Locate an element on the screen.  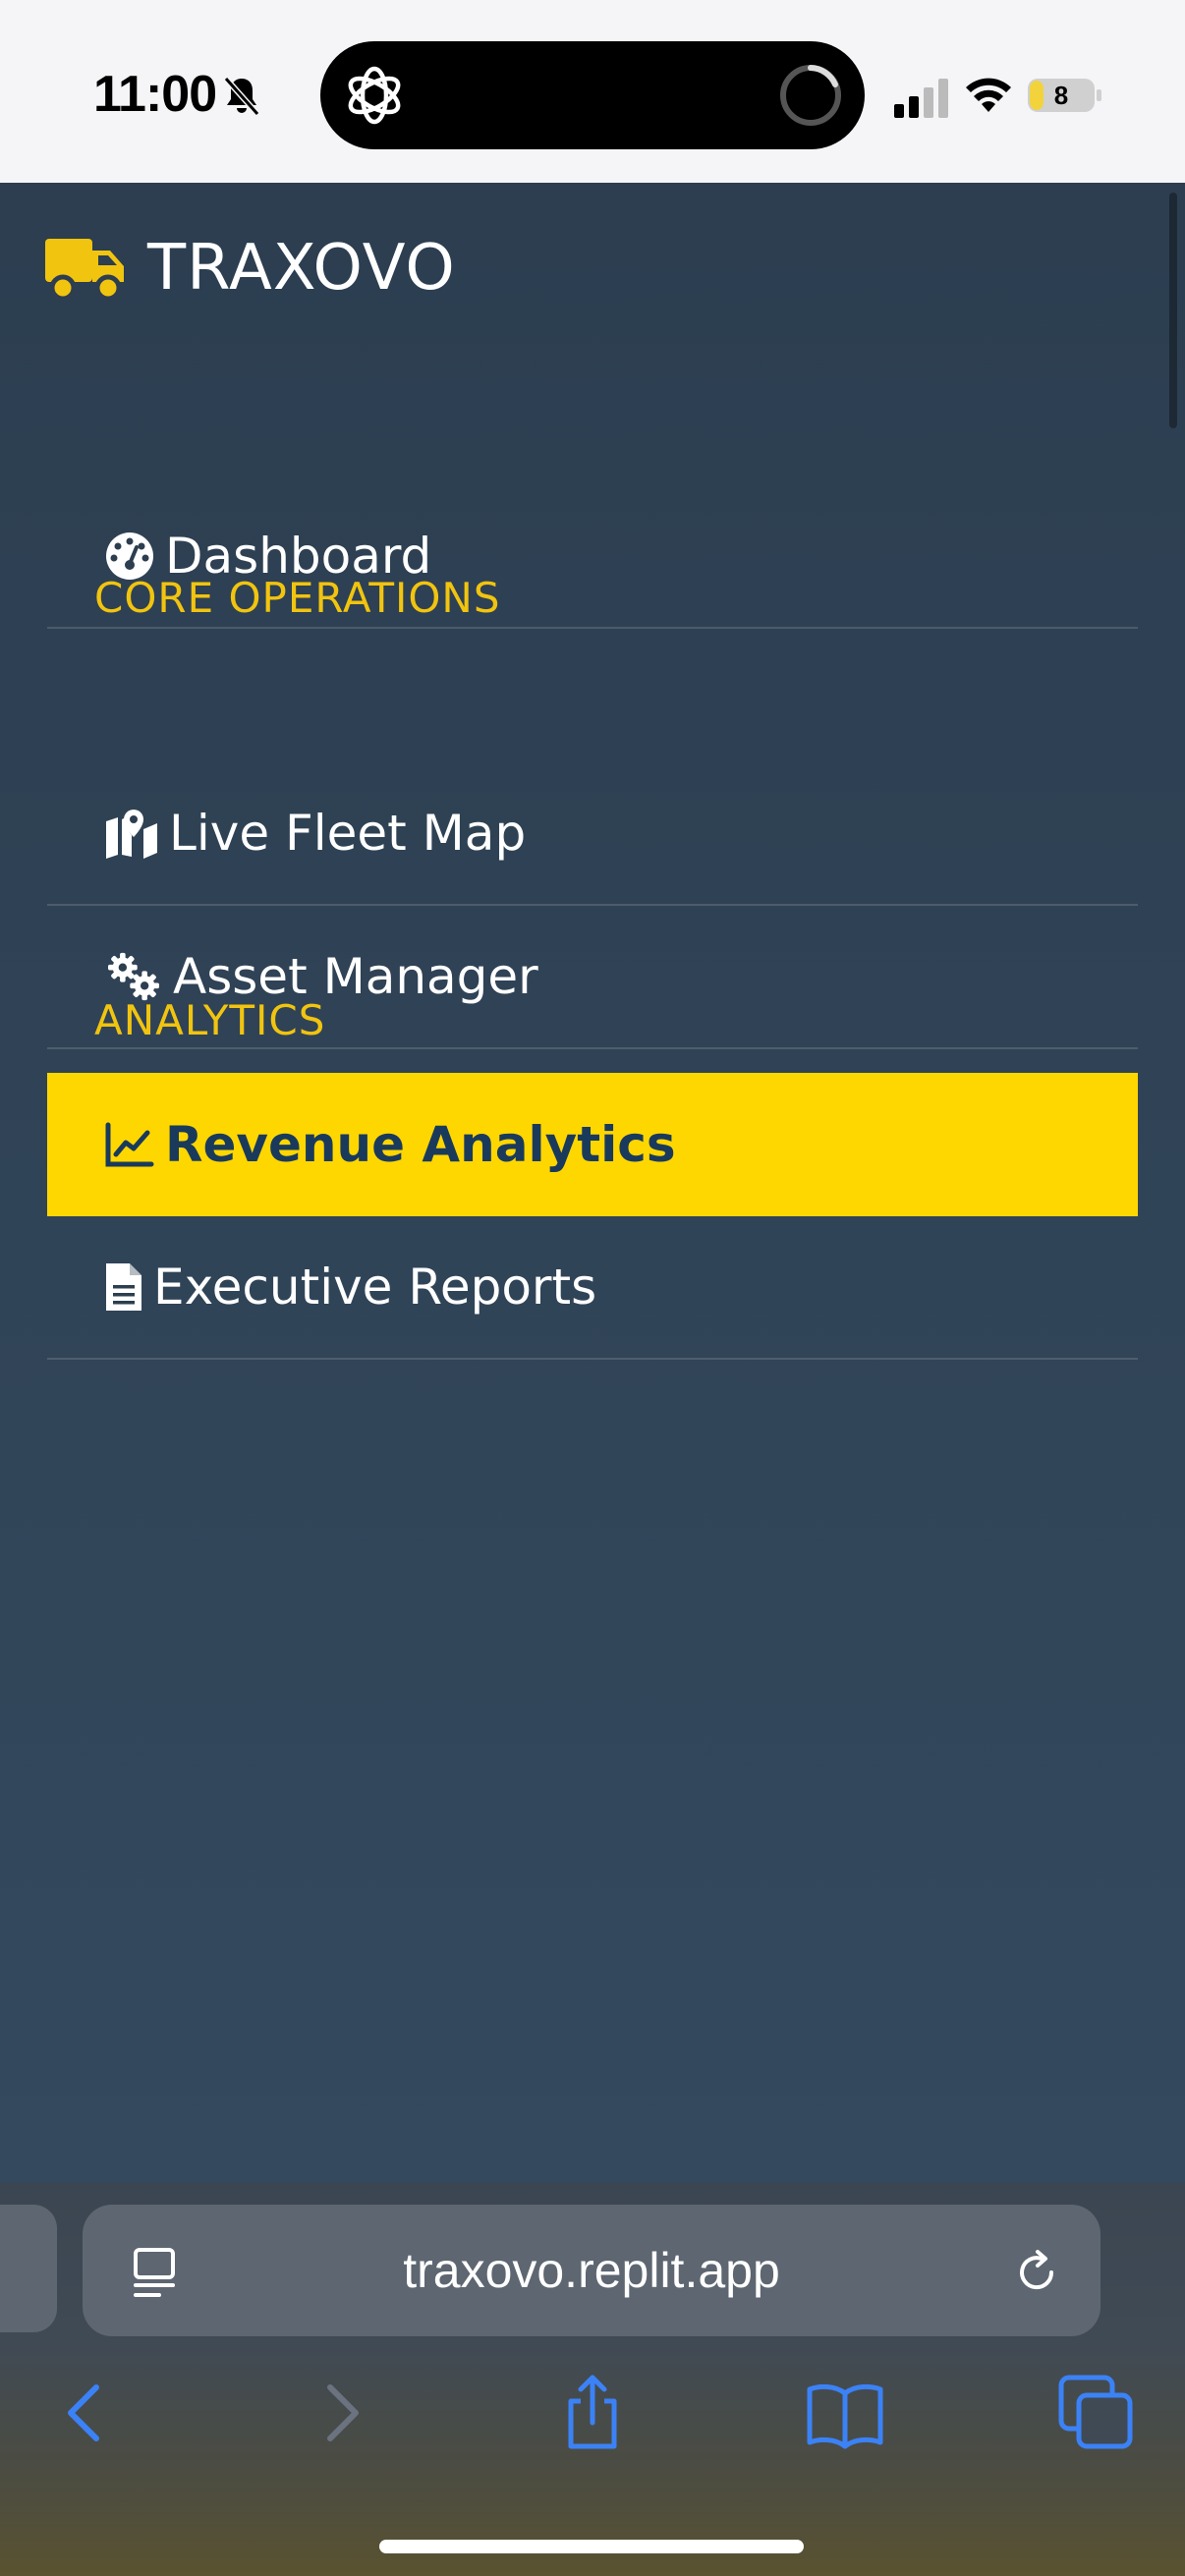
section-analytics: ANALYTICS is located at coordinates (210, 1020).